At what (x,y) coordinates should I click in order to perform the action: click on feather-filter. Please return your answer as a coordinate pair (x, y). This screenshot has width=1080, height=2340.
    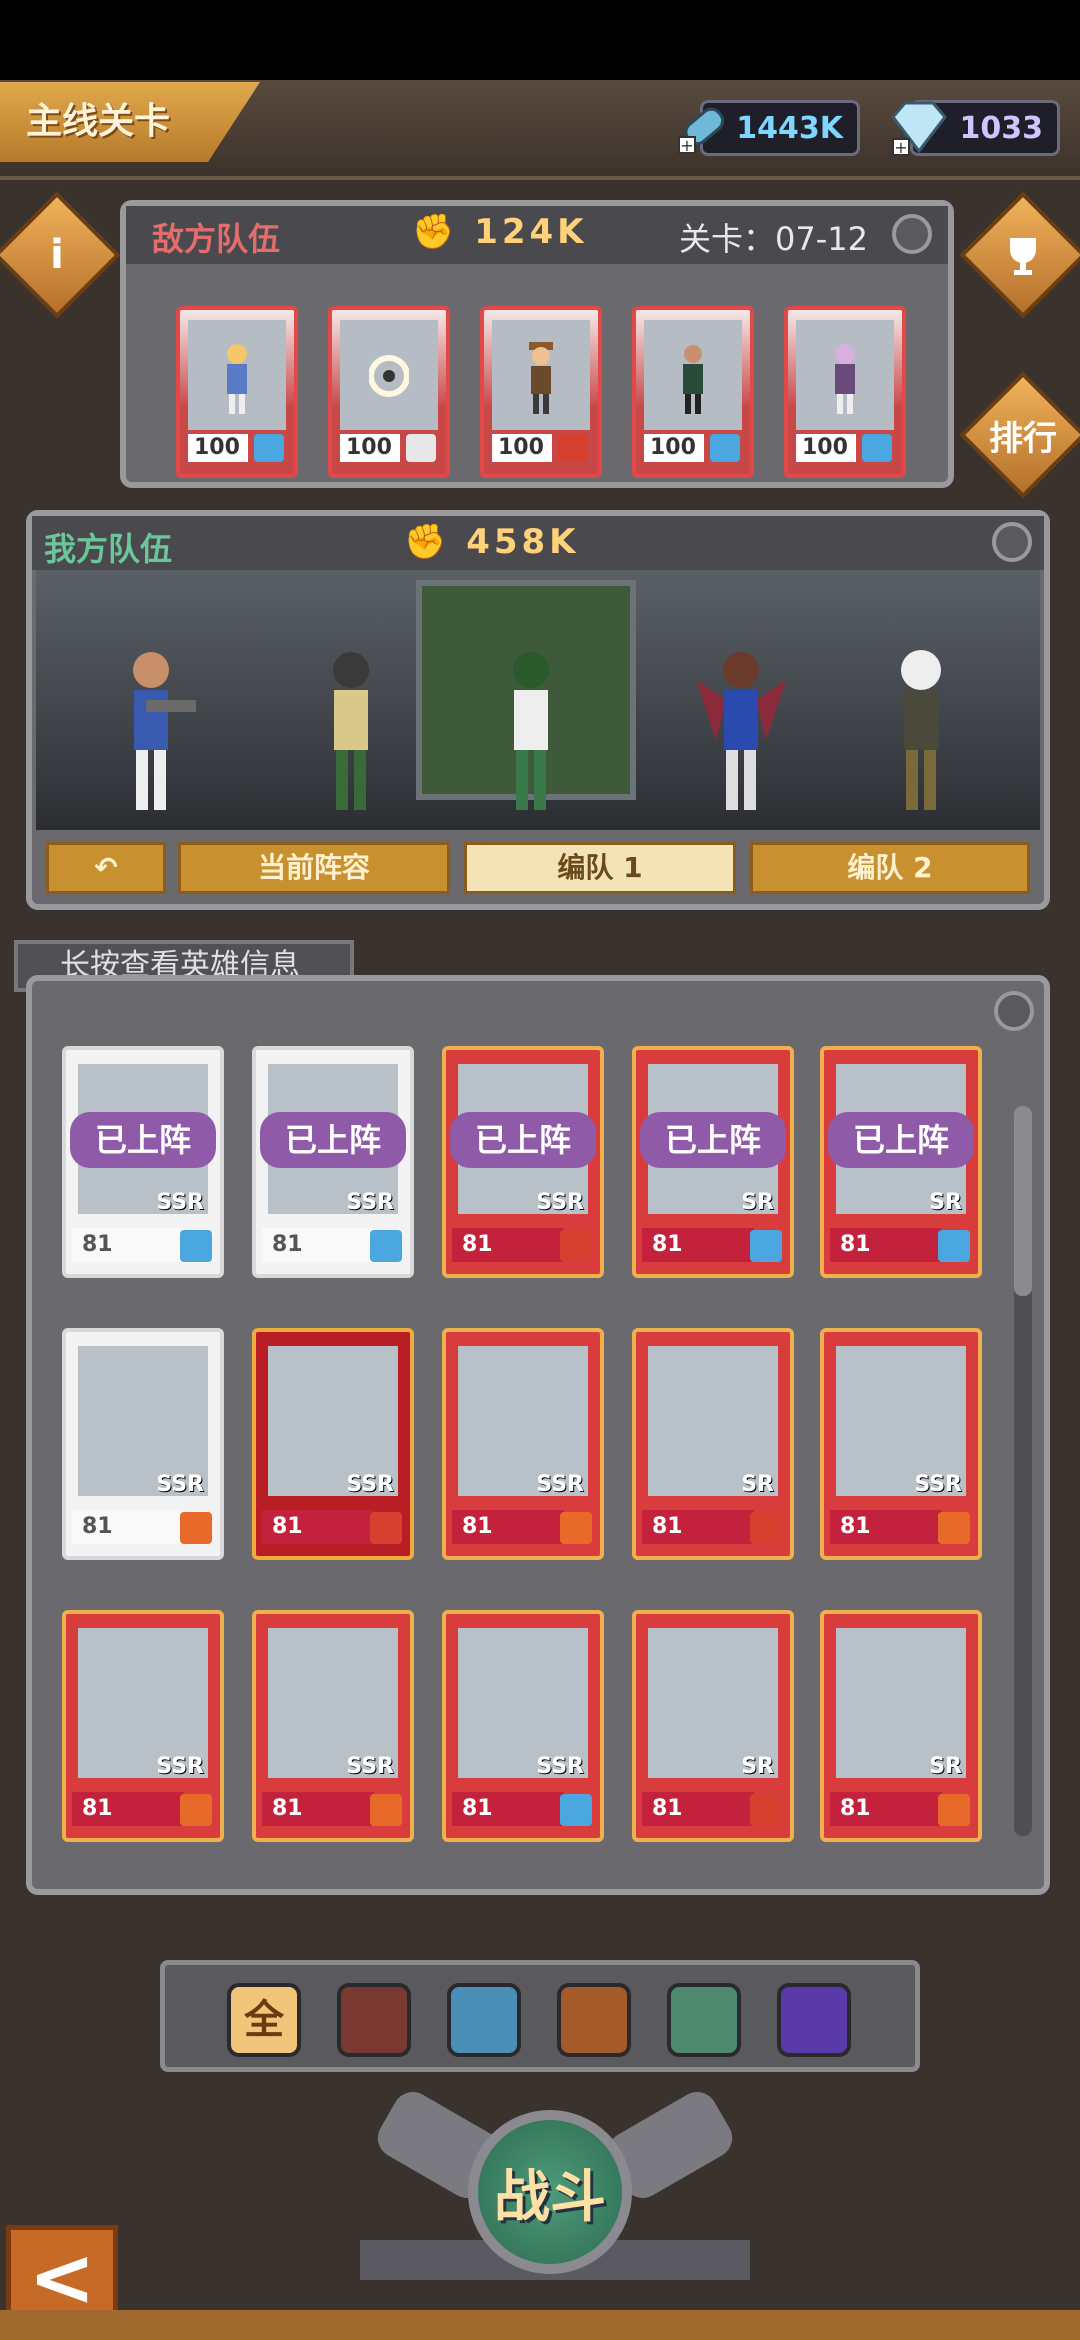
    Looking at the image, I should click on (704, 2020).